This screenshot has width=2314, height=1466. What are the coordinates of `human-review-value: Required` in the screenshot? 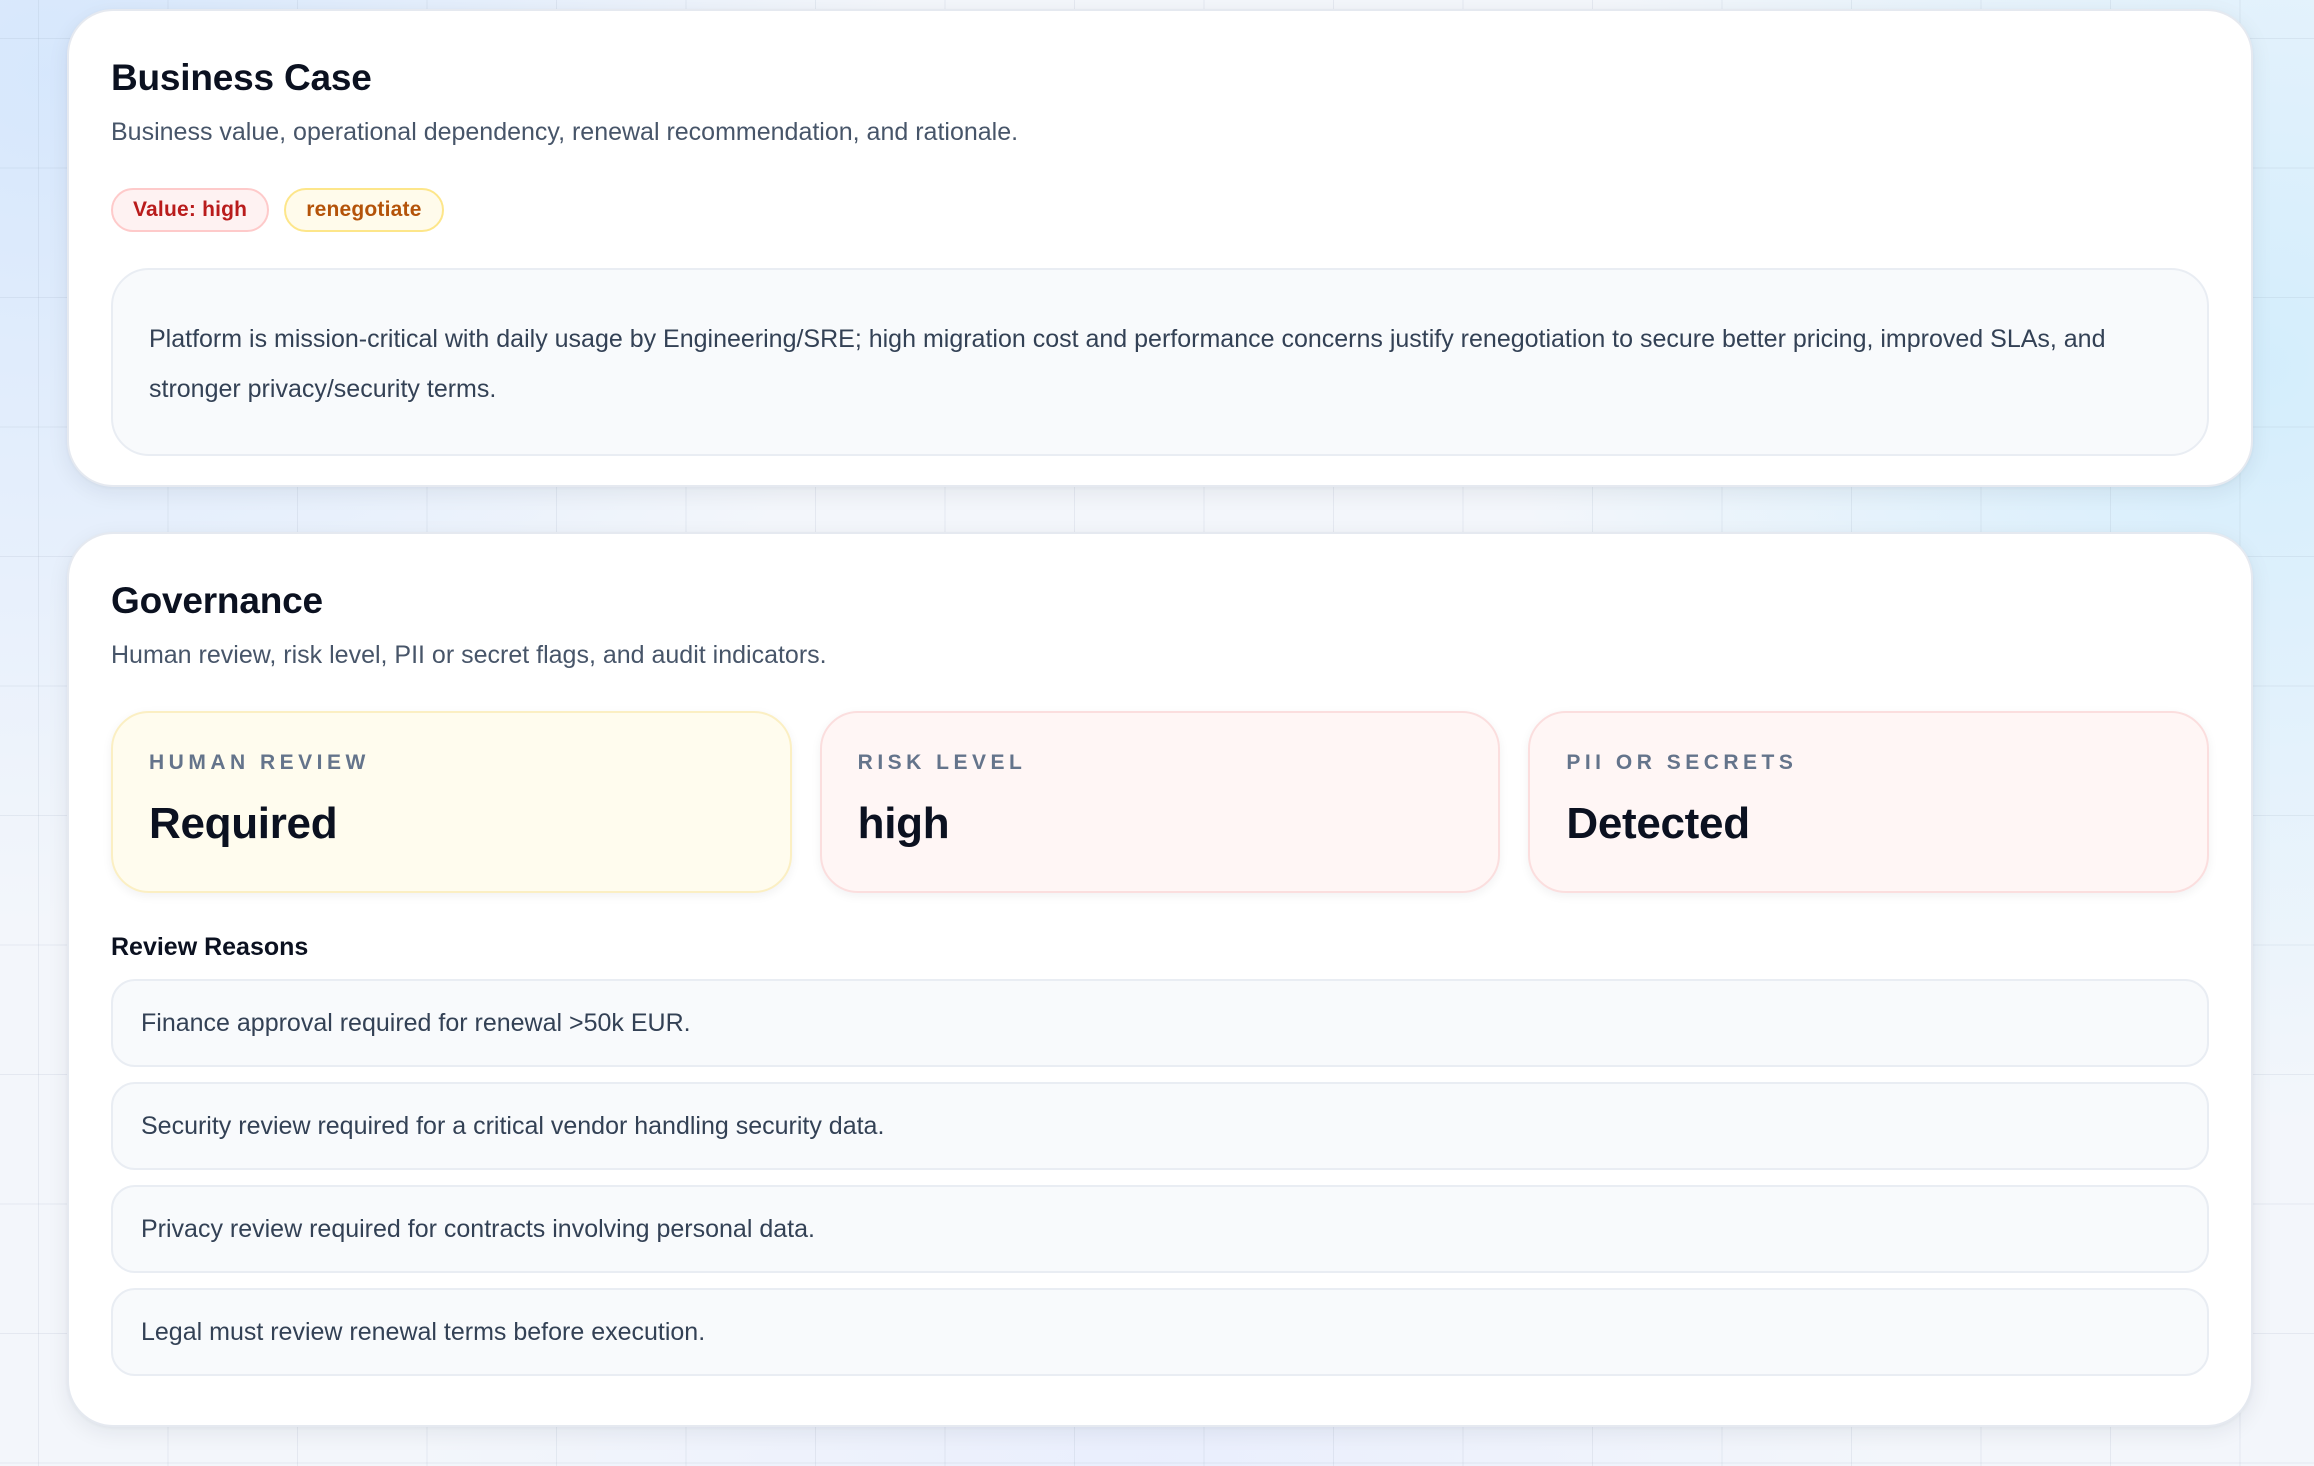 It's located at (243, 824).